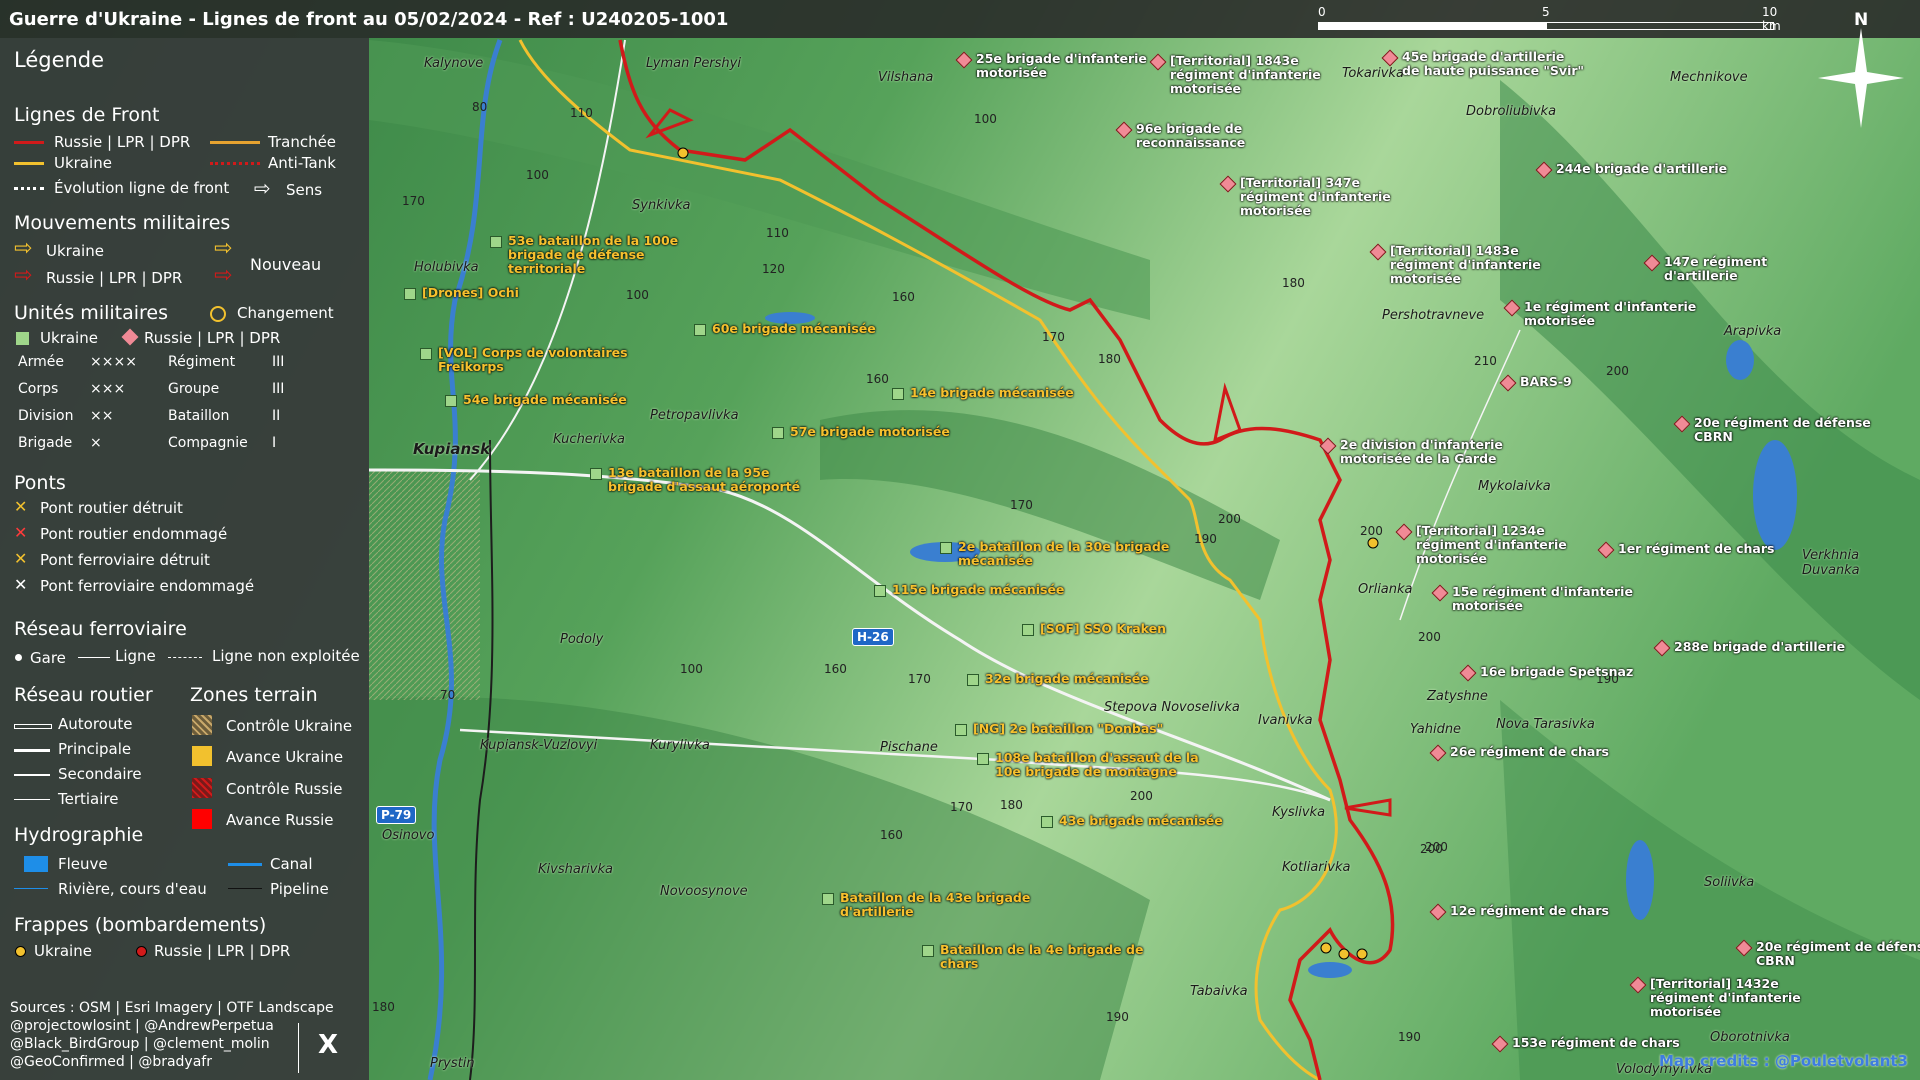 This screenshot has height=1080, width=1920. What do you see at coordinates (1141, 821) in the screenshot?
I see `ukraine-unit-label: 43e brigade mécanisée` at bounding box center [1141, 821].